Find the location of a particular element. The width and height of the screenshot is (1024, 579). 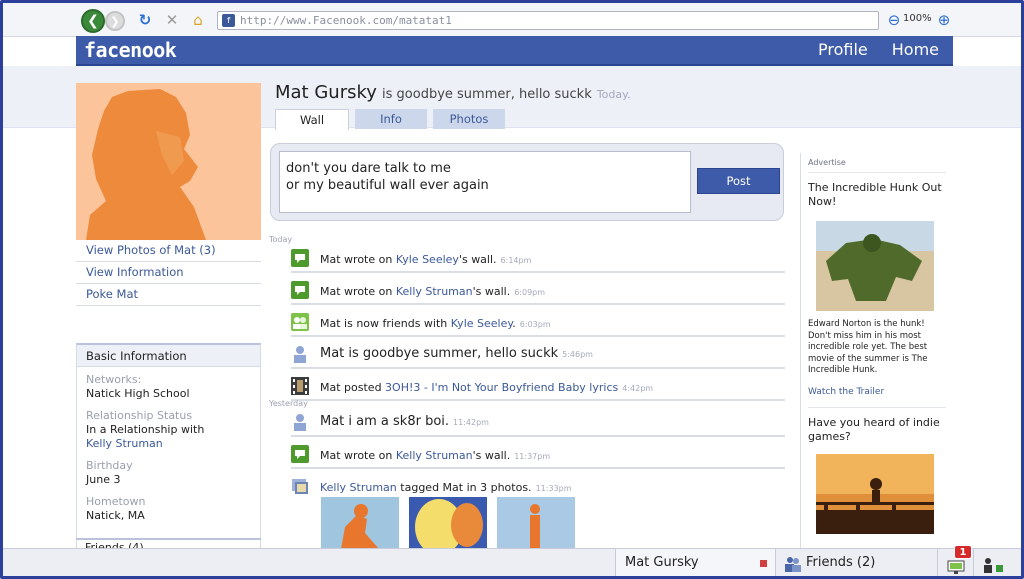

nav-home: Home is located at coordinates (915, 49).